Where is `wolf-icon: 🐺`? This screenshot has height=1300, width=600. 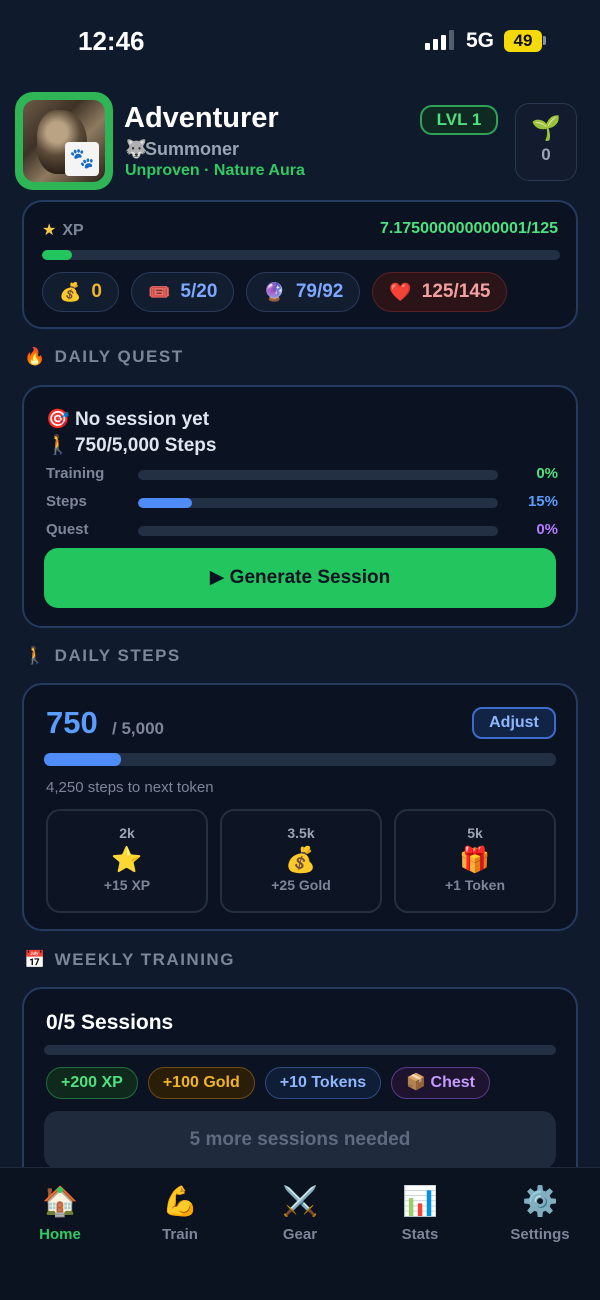
wolf-icon: 🐺 is located at coordinates (136, 149).